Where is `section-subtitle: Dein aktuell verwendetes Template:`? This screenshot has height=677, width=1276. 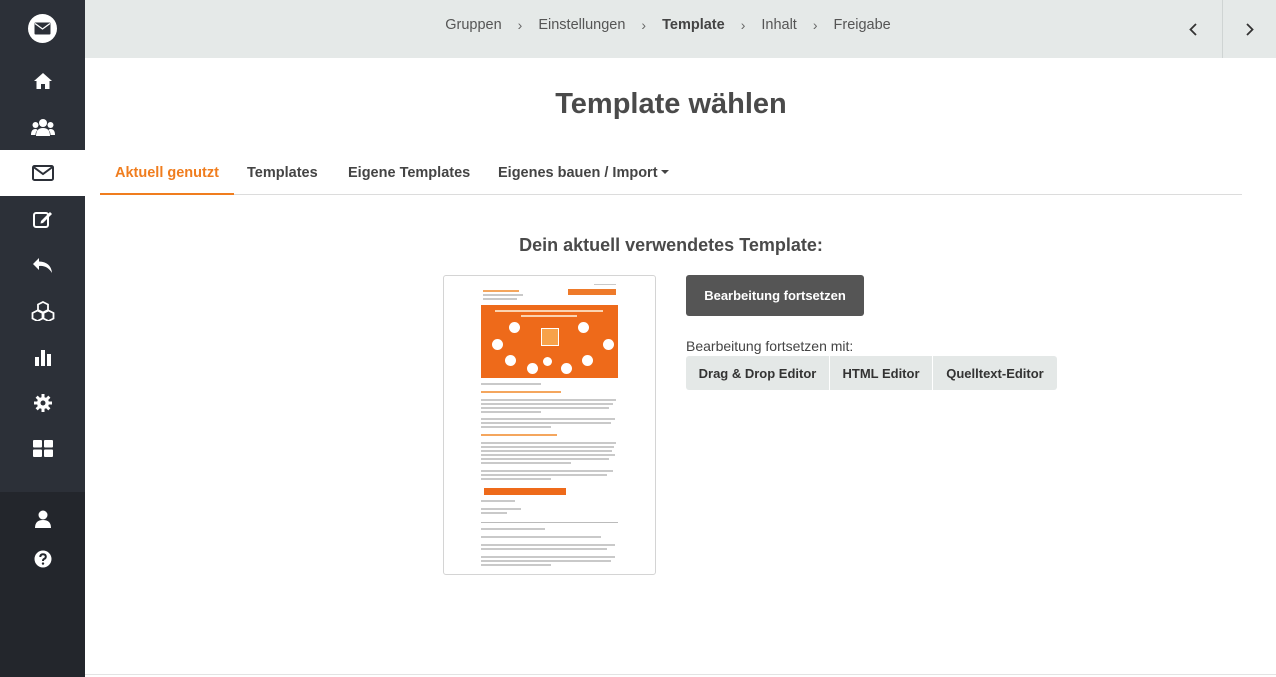
section-subtitle: Dein aktuell verwendetes Template: is located at coordinates (671, 245).